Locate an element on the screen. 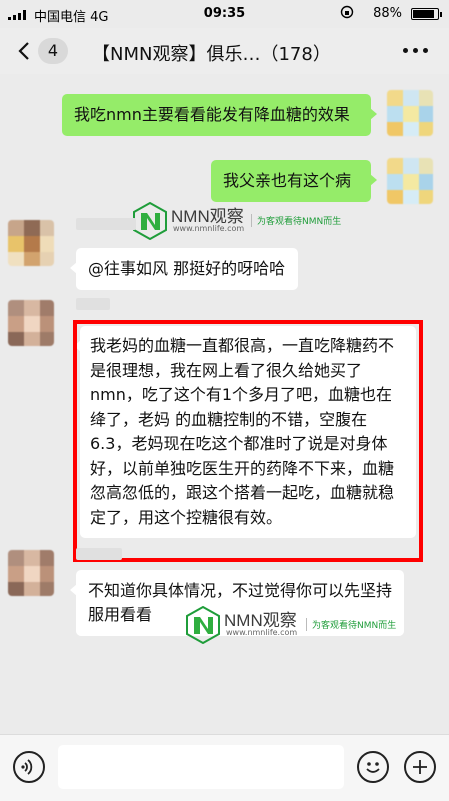 The width and height of the screenshot is (449, 801). message-bubble-outgoing: 我吃nmn主要看看能发有降血糖的效果 is located at coordinates (219, 115).